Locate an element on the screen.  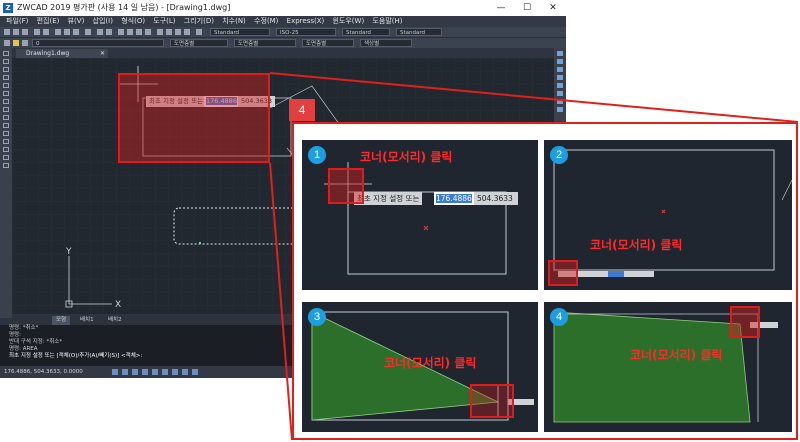
step2-caption: 코너(모서리) 클릭 is located at coordinates (636, 245).